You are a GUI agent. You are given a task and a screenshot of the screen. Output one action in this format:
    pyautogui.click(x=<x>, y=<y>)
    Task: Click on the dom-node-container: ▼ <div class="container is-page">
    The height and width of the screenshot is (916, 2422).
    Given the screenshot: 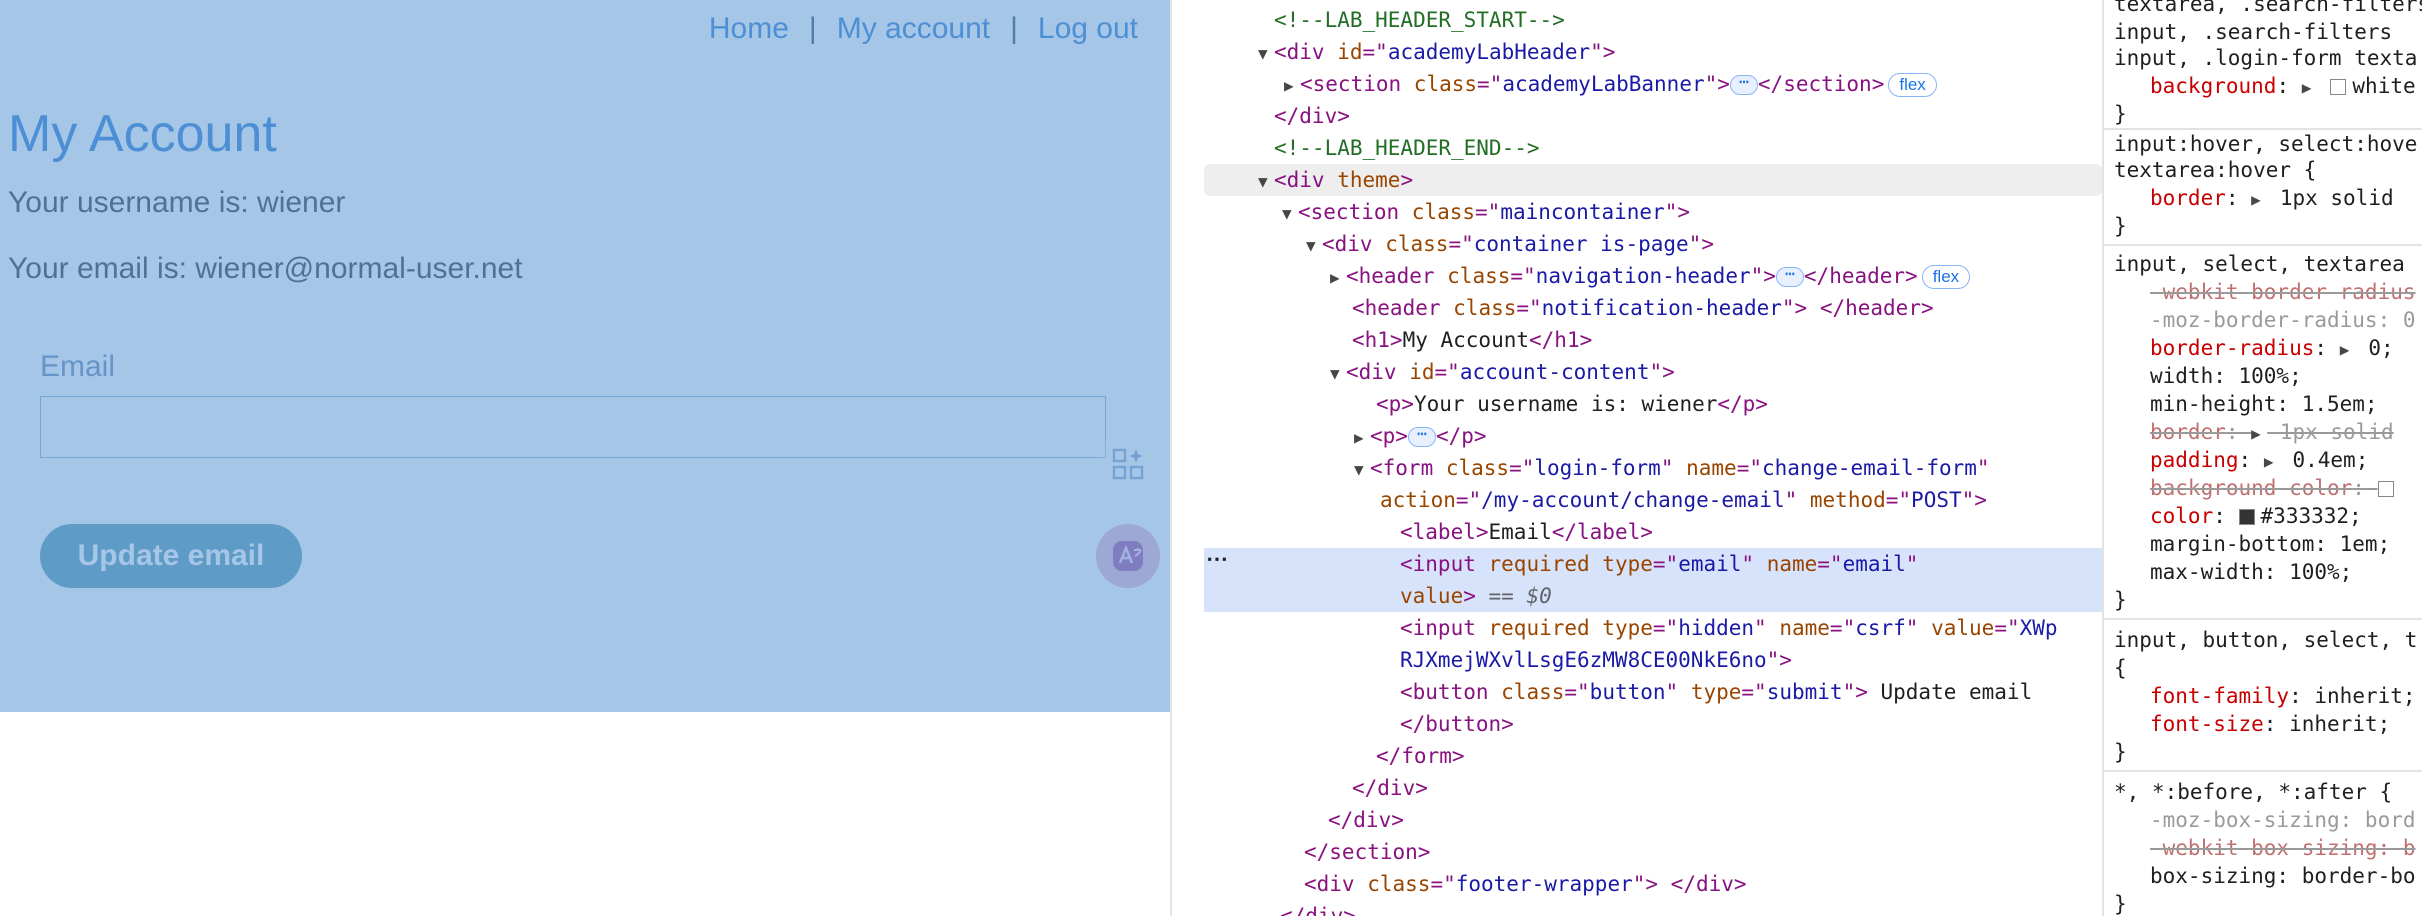 What is the action you would take?
    pyautogui.click(x=1653, y=244)
    